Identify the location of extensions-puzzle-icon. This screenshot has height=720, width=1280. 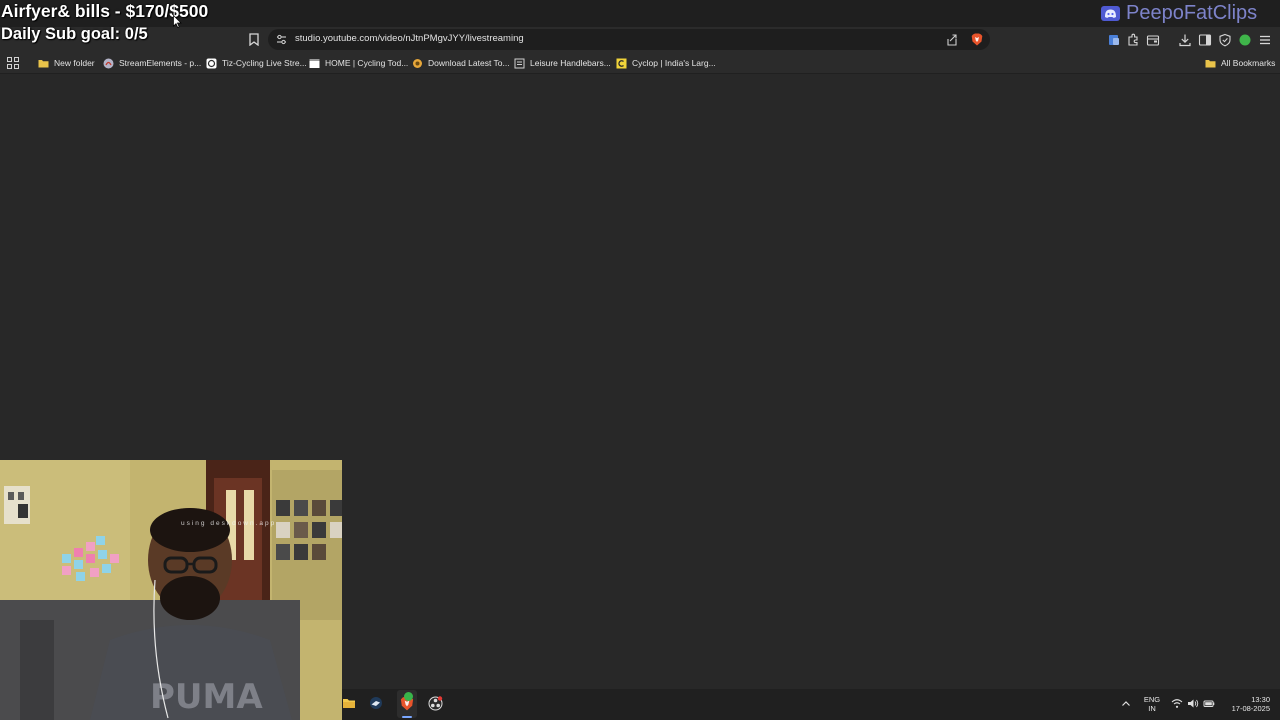
(1133, 40).